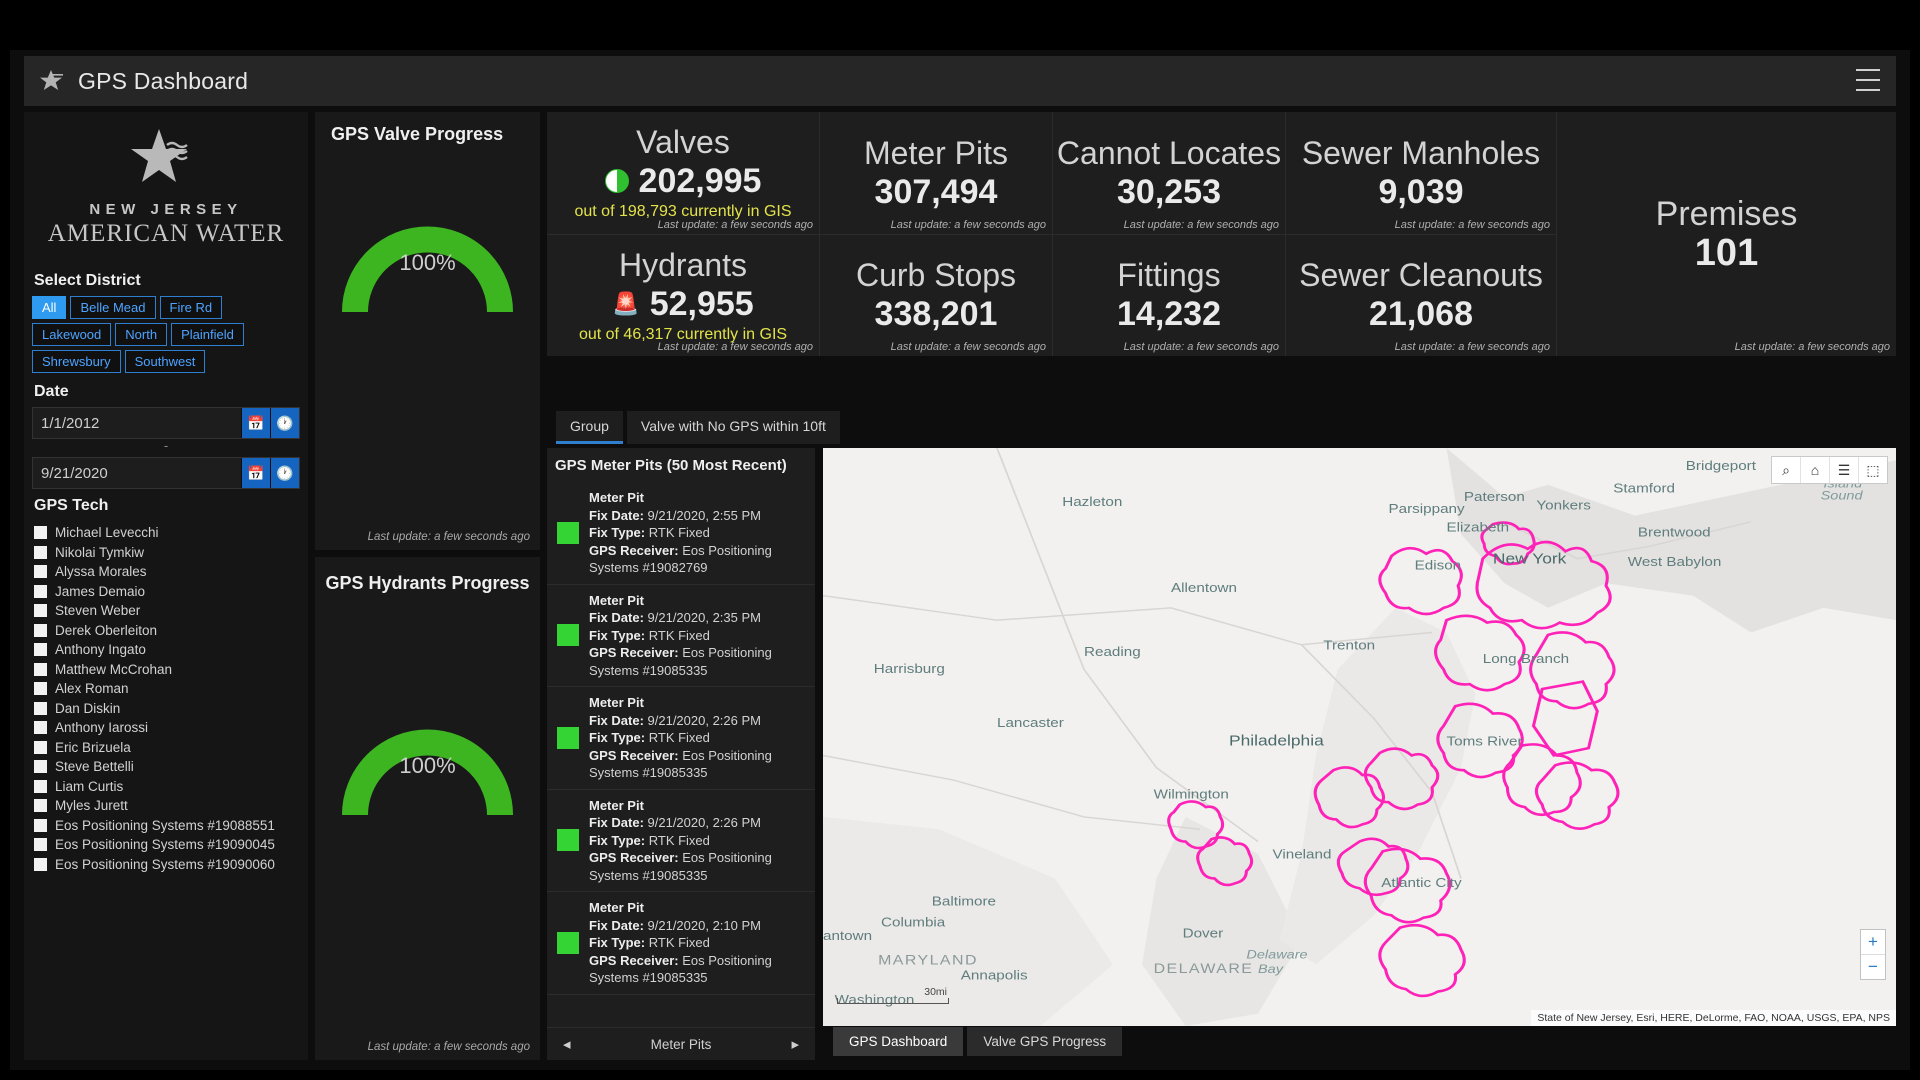  Describe the element at coordinates (171, 631) in the screenshot. I see `gps-tech-row: Derek Oberleiton` at that location.